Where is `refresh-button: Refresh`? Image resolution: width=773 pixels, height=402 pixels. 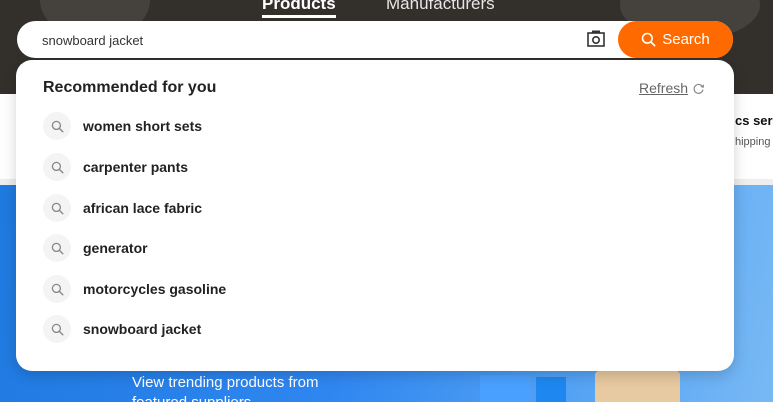 refresh-button: Refresh is located at coordinates (672, 88).